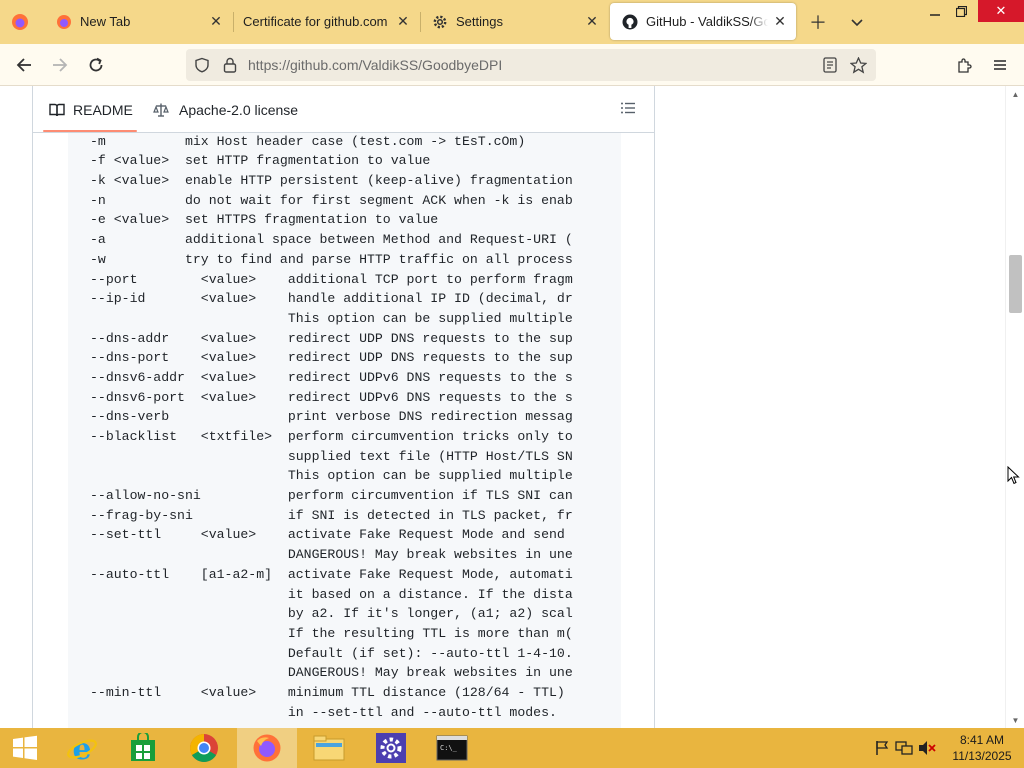 The image size is (1024, 768). I want to click on list-all-tabs-button, so click(857, 22).